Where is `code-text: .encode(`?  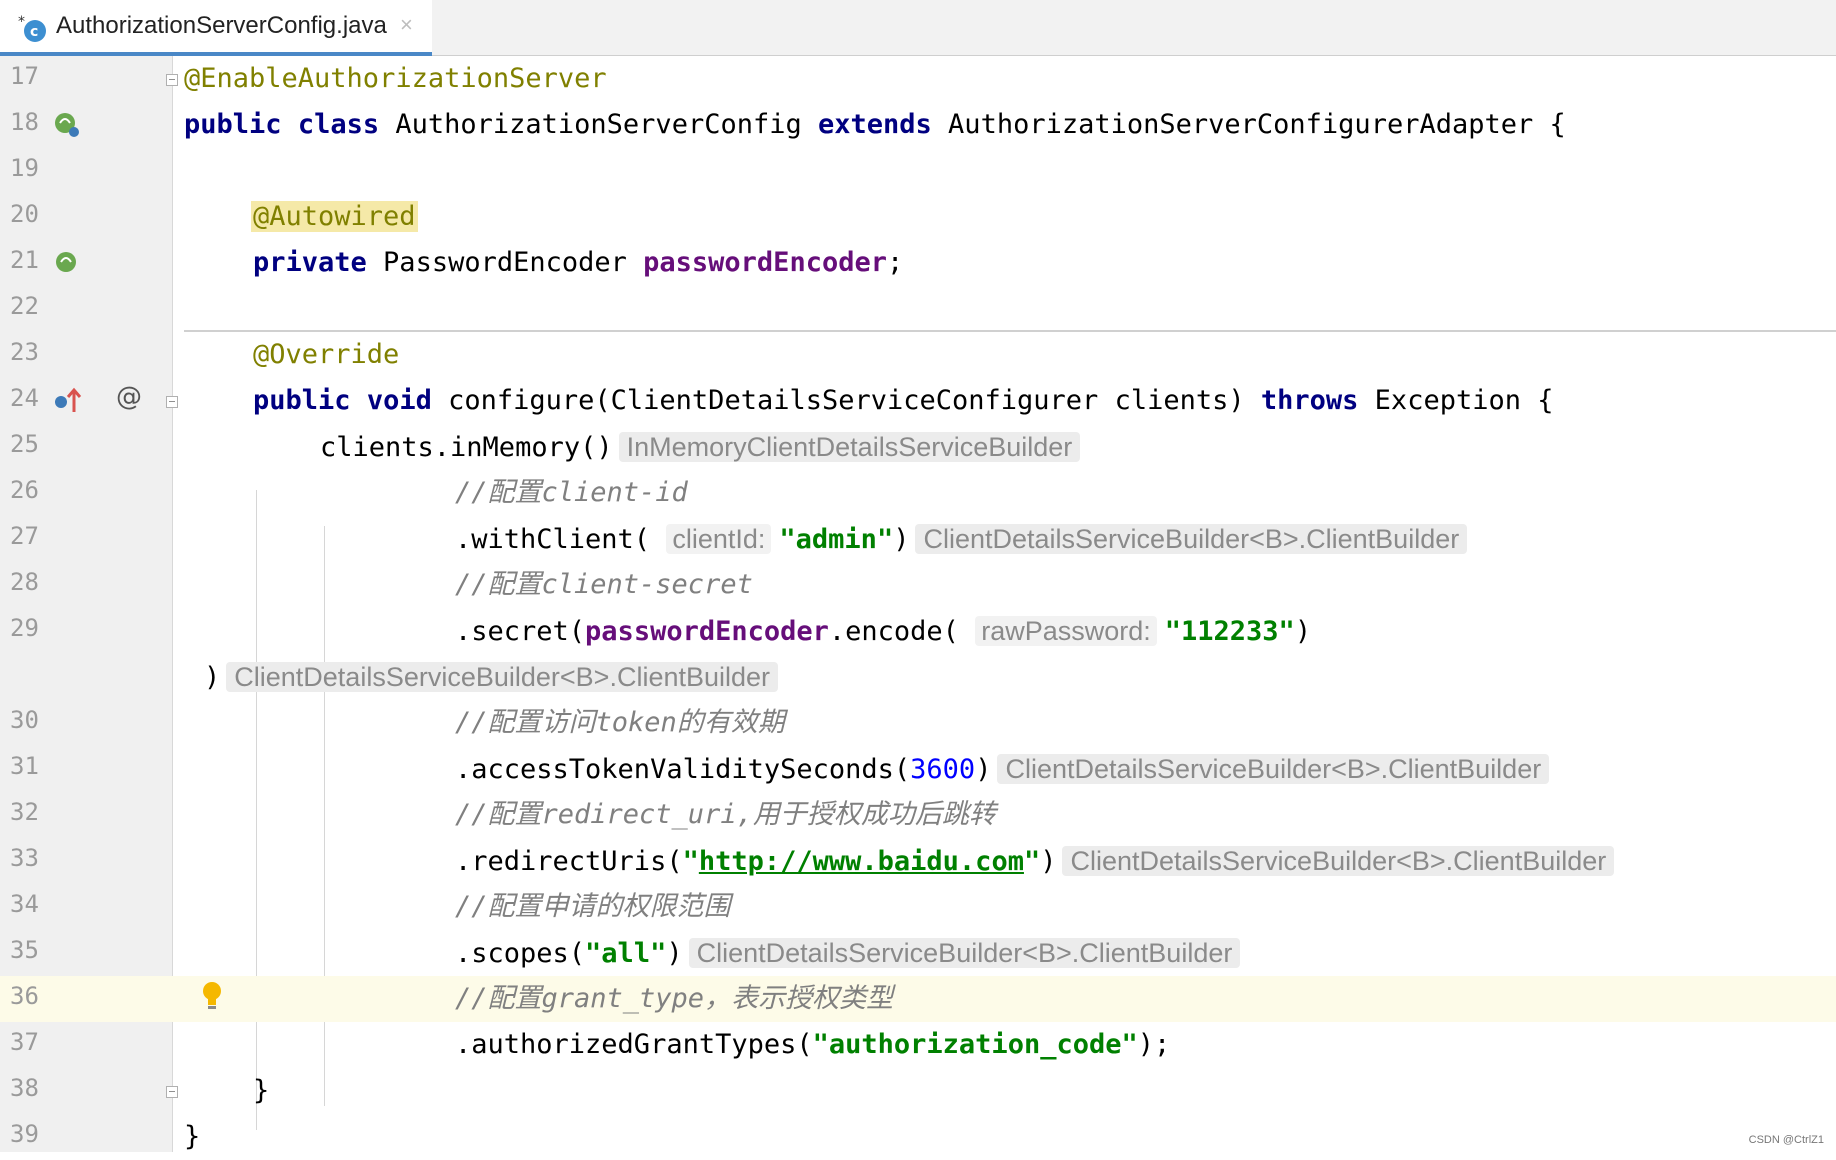 code-text: .encode( is located at coordinates (893, 631).